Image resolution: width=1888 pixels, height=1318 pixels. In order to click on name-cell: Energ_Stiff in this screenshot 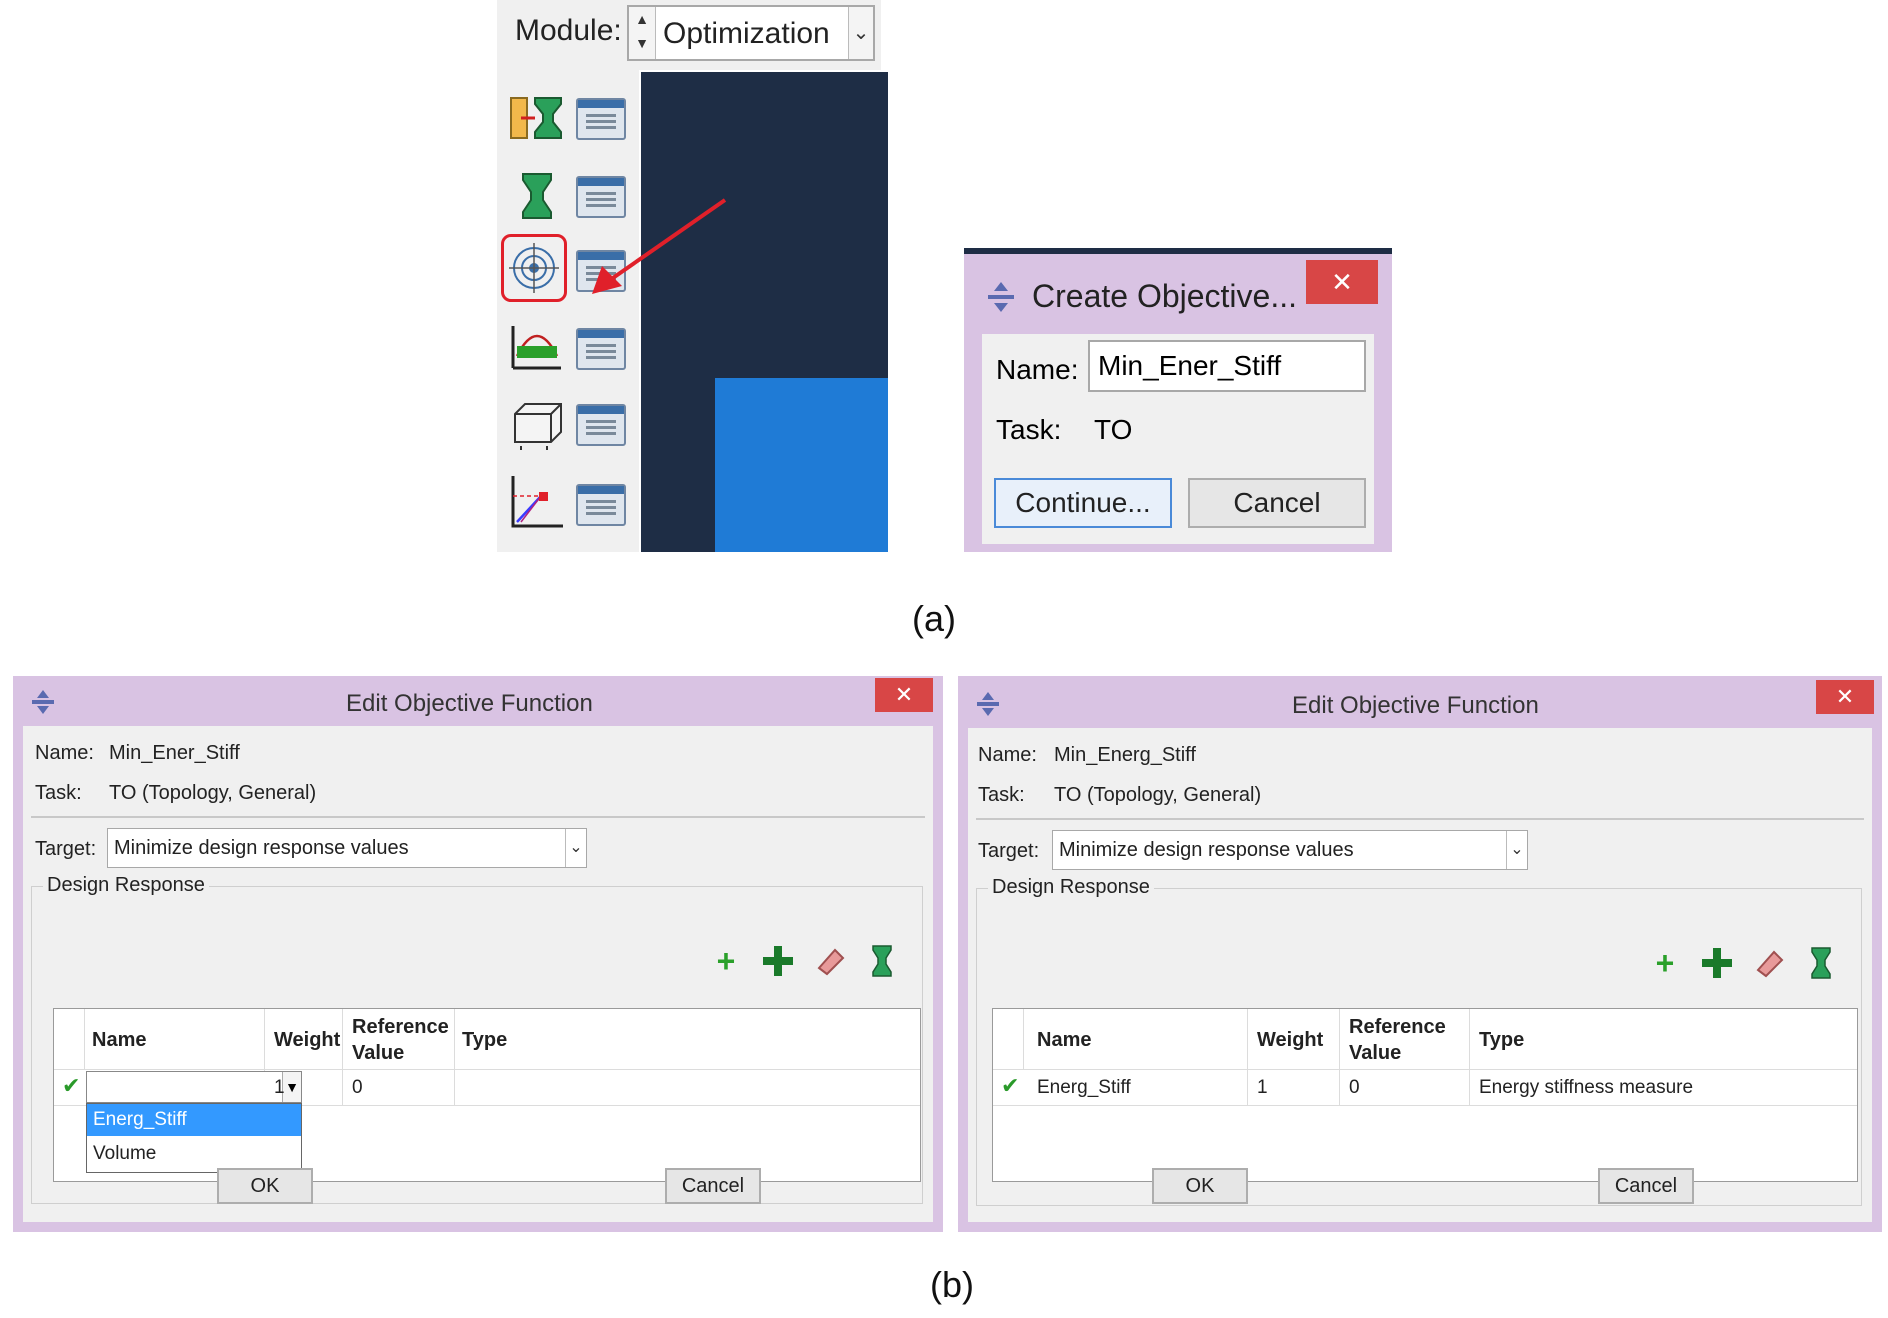, I will do `click(1084, 1088)`.